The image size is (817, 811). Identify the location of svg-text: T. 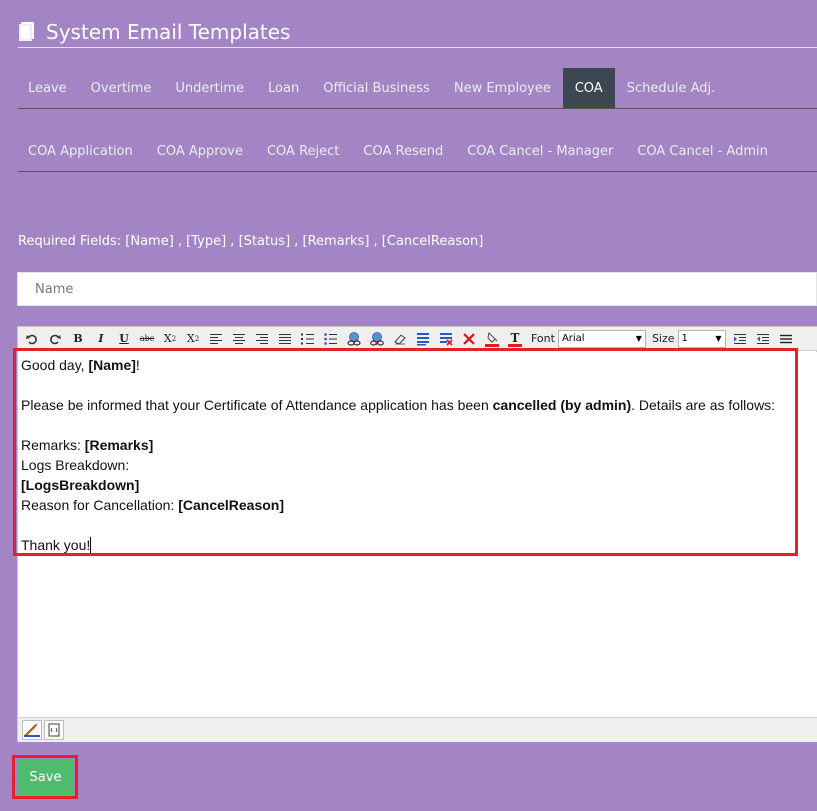
(515, 338).